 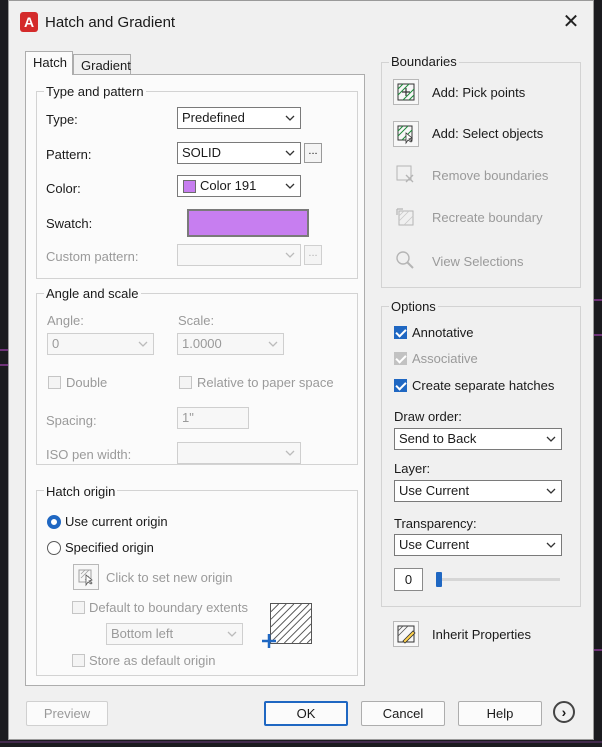 What do you see at coordinates (152, 660) in the screenshot?
I see `store-default-label: Store as default origin` at bounding box center [152, 660].